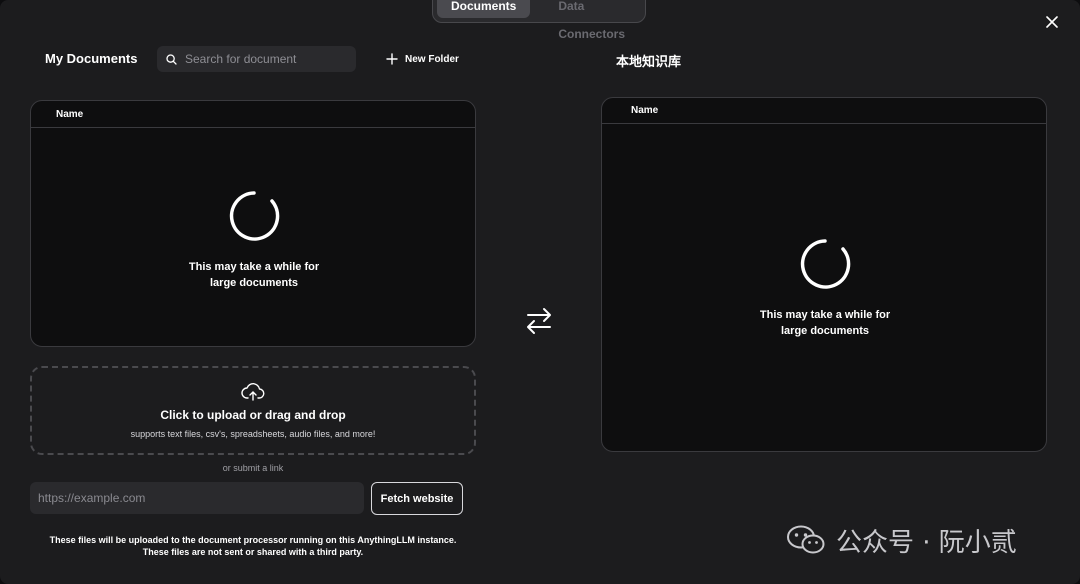 The height and width of the screenshot is (584, 1080). I want to click on search-icon, so click(171, 59).